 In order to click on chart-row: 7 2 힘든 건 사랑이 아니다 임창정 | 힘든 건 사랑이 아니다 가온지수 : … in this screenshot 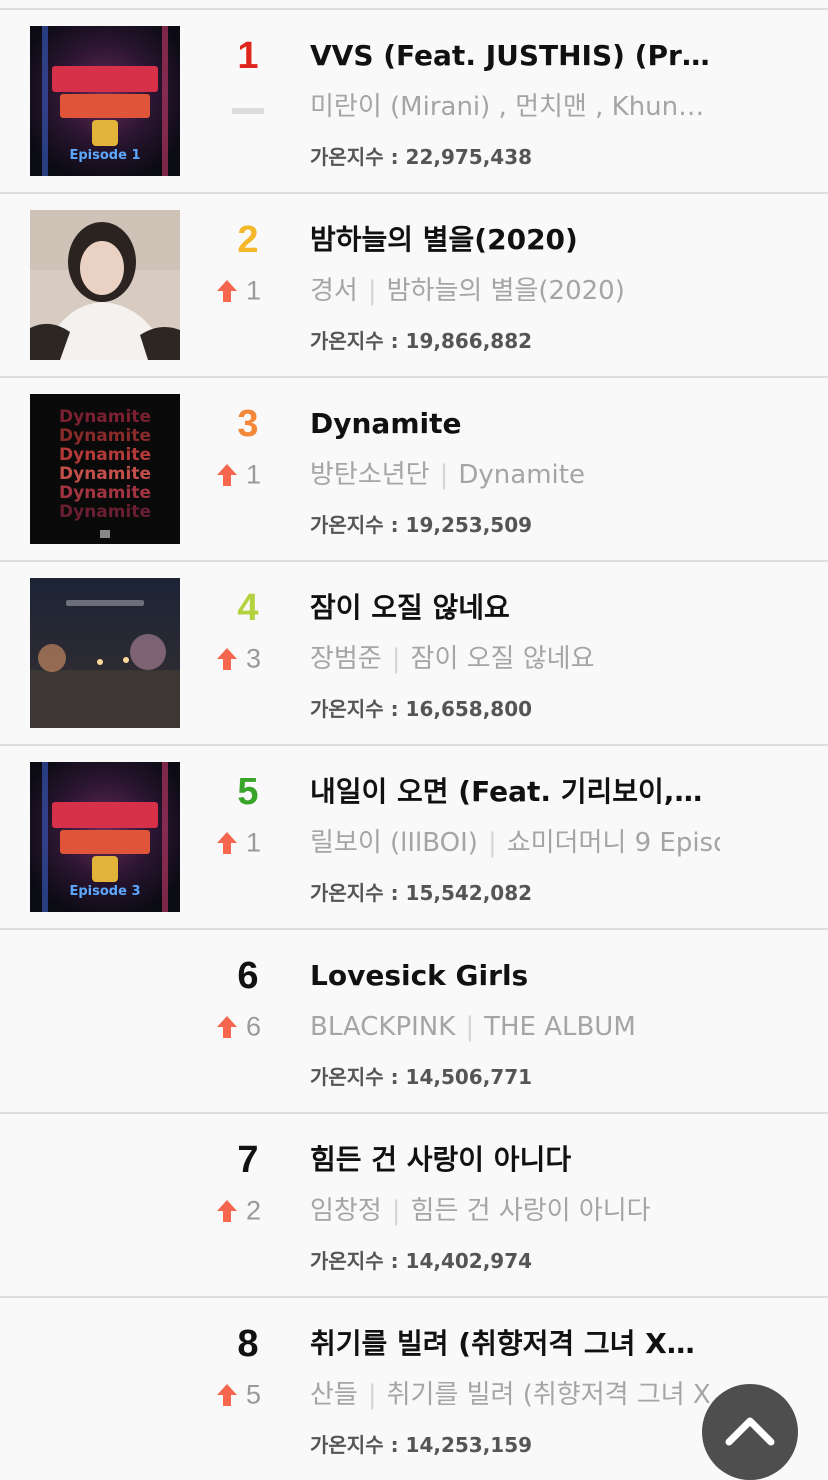, I will do `click(414, 1203)`.